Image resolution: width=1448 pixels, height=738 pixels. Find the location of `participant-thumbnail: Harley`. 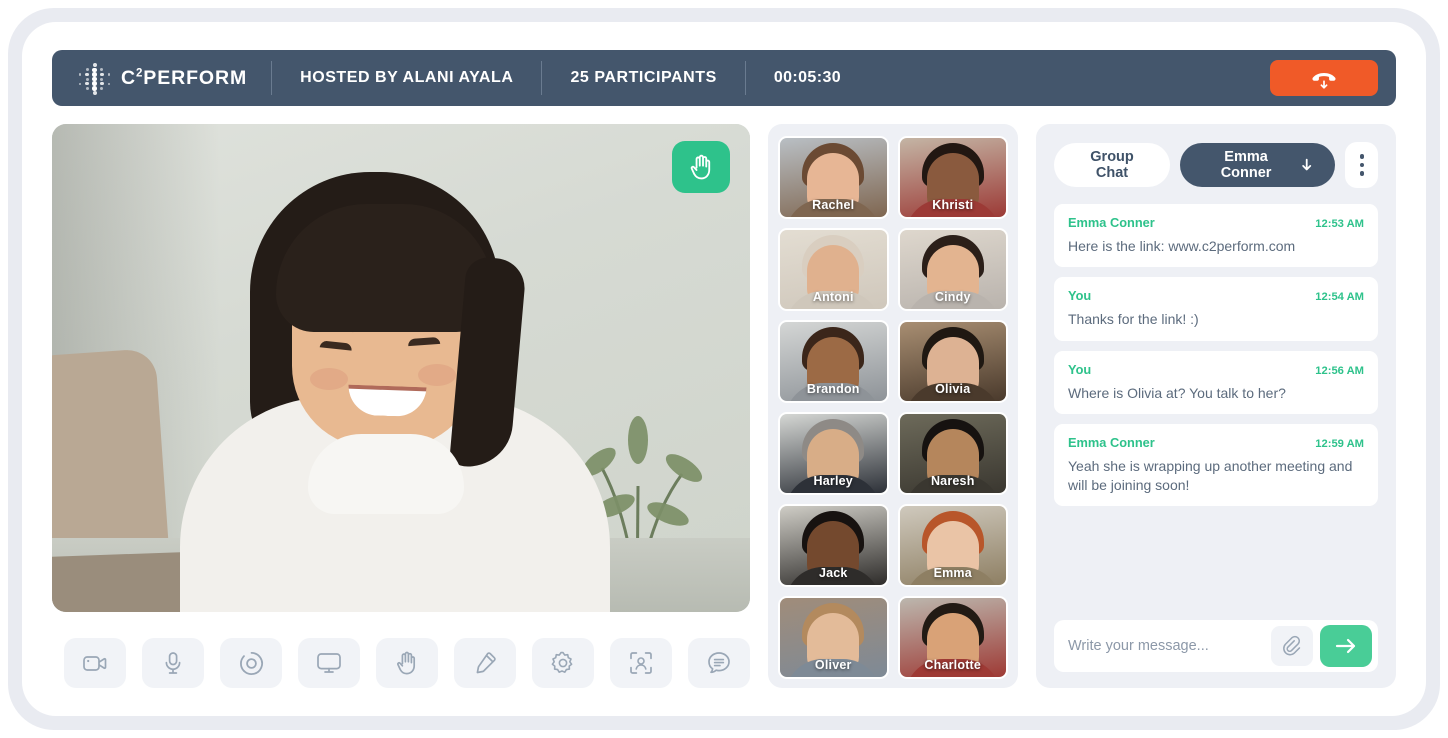

participant-thumbnail: Harley is located at coordinates (833, 453).